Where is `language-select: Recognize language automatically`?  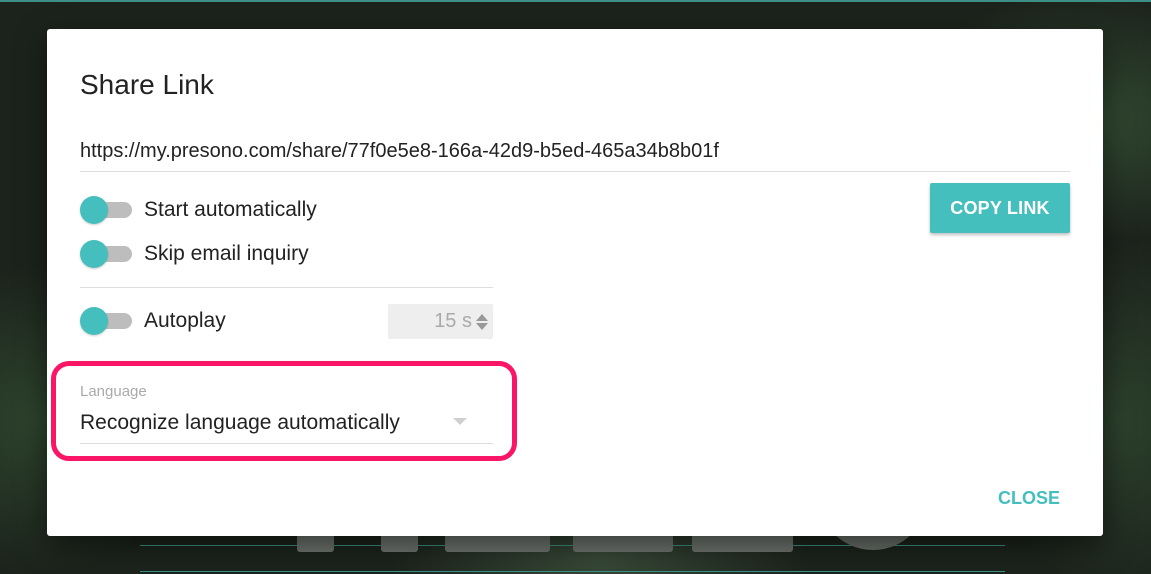 language-select: Recognize language automatically is located at coordinates (286, 426).